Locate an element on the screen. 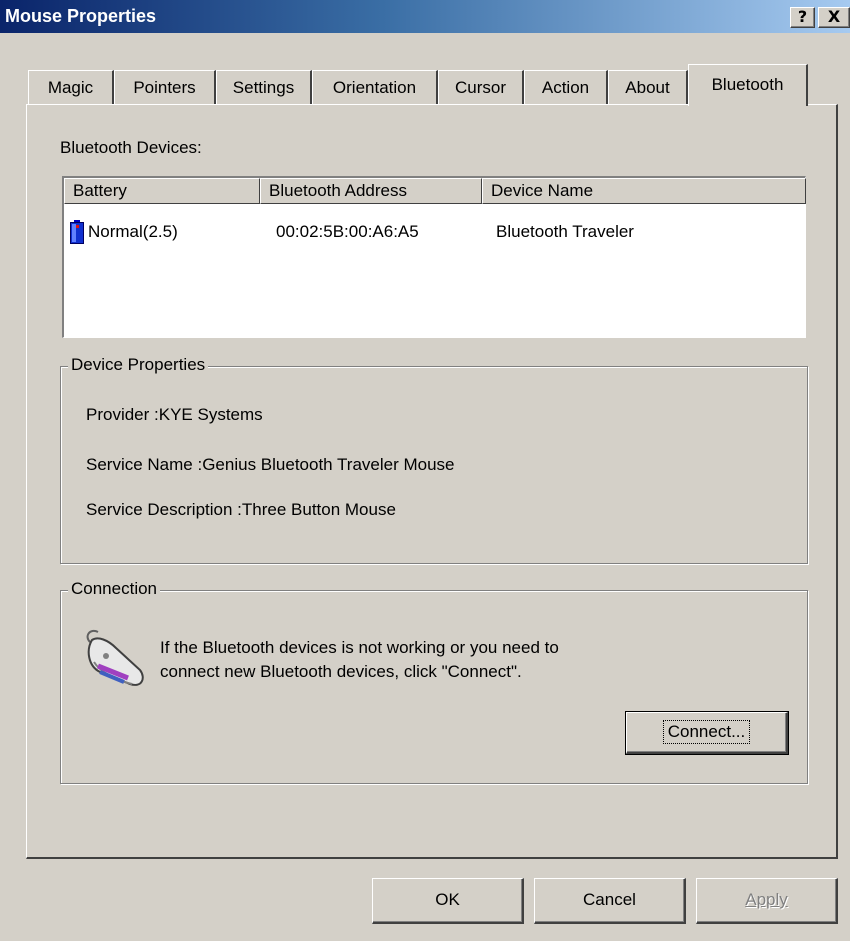 This screenshot has width=850, height=941. tab-about: About is located at coordinates (648, 87).